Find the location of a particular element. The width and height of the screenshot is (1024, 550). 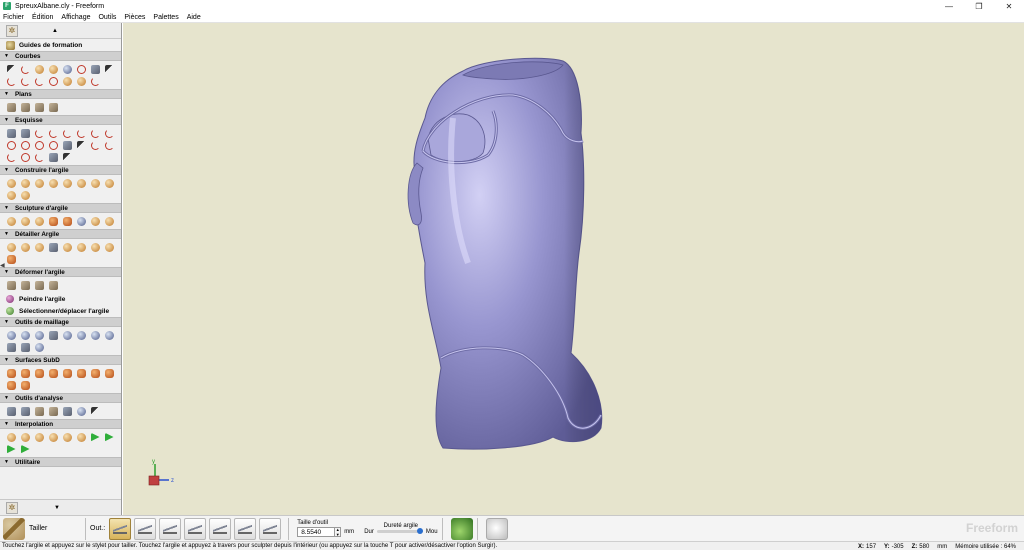

guides-de-formation: Guides de formation is located at coordinates (60, 45).